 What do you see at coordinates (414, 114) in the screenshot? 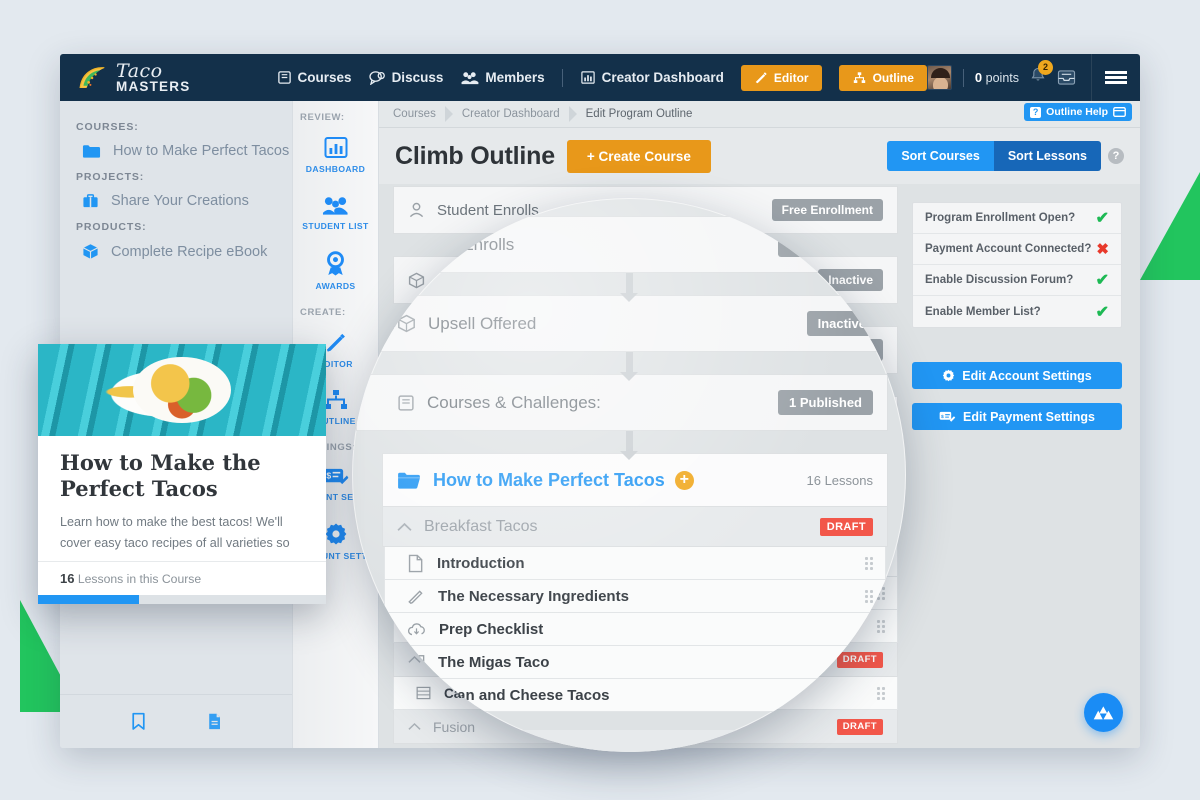
I see `breadcrumb-item-courses: Courses` at bounding box center [414, 114].